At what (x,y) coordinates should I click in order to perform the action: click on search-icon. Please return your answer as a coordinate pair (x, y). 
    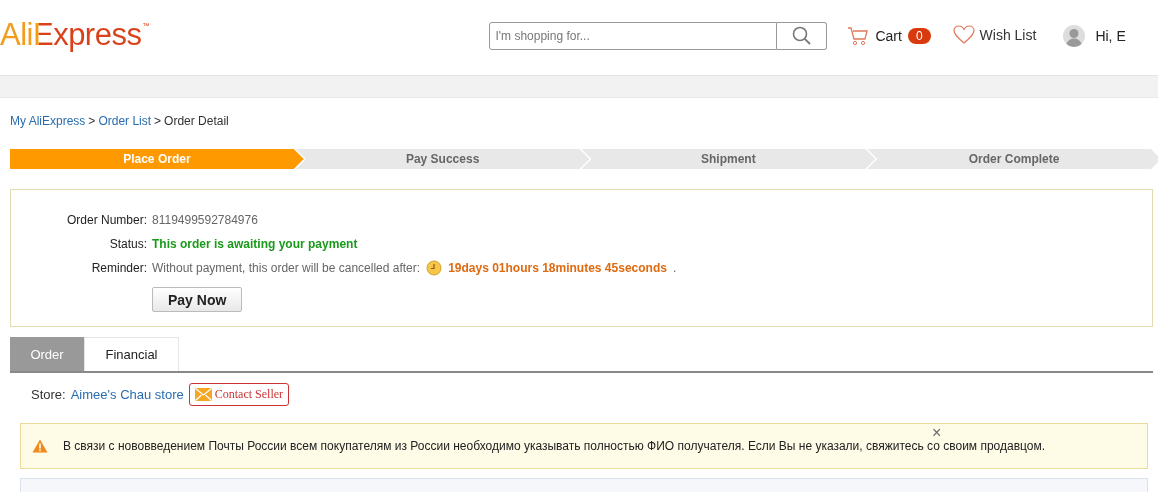
    Looking at the image, I should click on (801, 36).